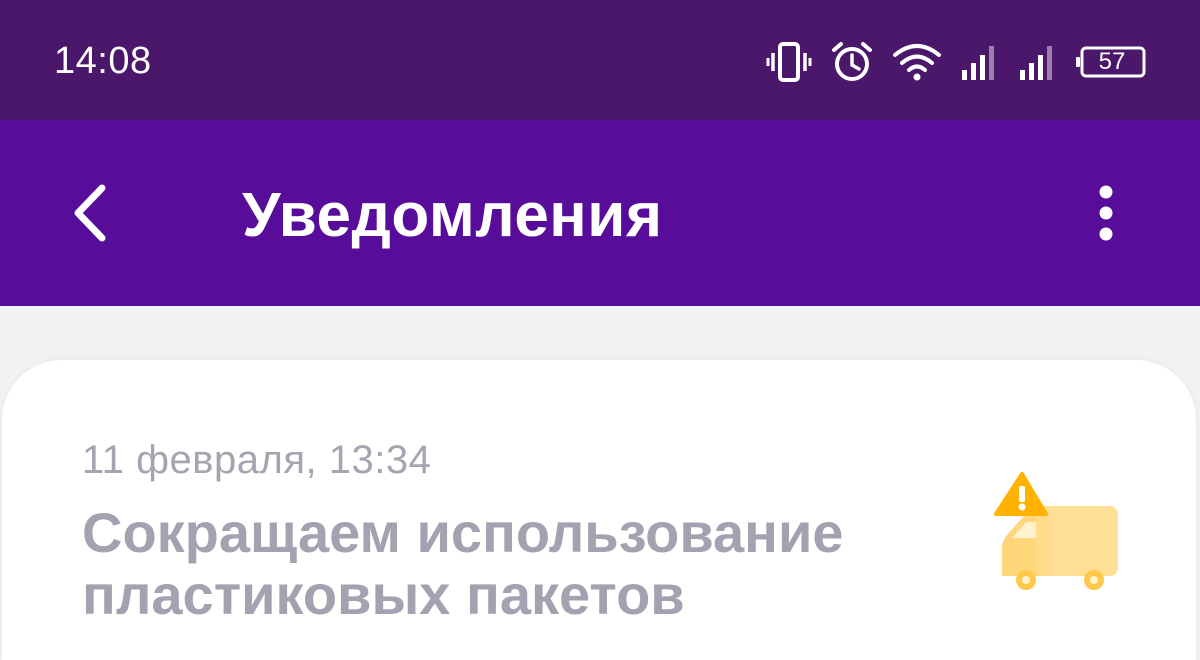 Image resolution: width=1200 pixels, height=660 pixels. I want to click on status-icons: 57, so click(956, 62).